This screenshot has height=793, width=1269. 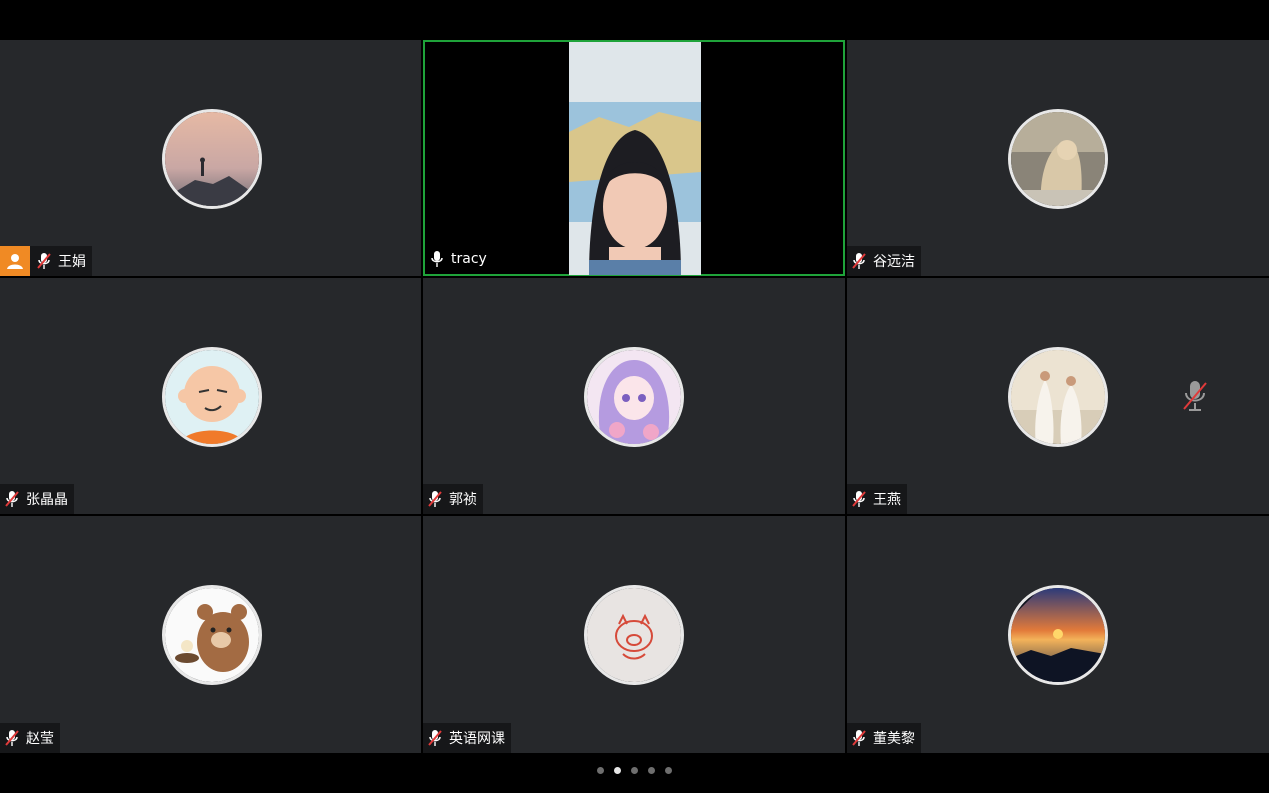 I want to click on video-feed, so click(x=635, y=158).